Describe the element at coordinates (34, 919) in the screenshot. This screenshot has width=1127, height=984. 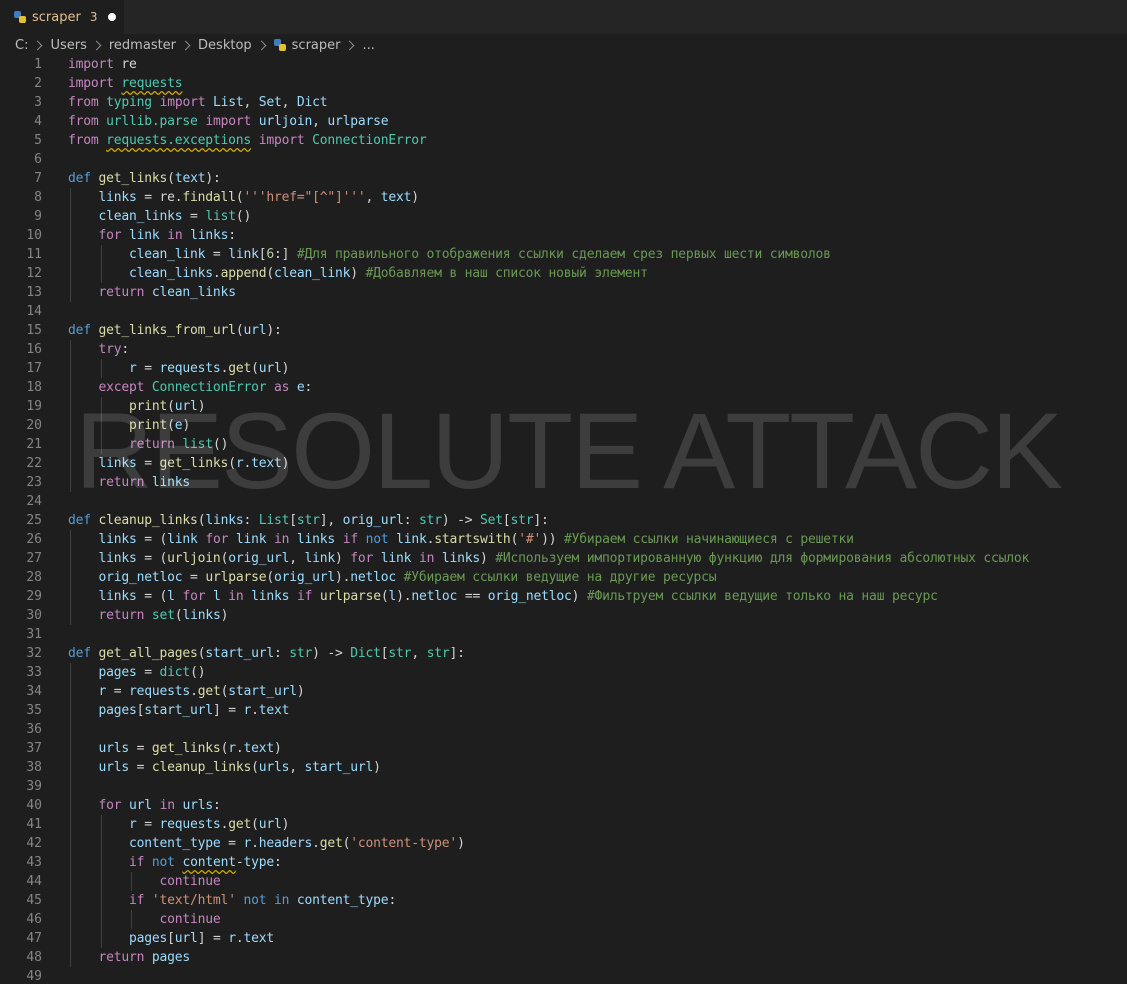
I see `line-number: 46` at that location.